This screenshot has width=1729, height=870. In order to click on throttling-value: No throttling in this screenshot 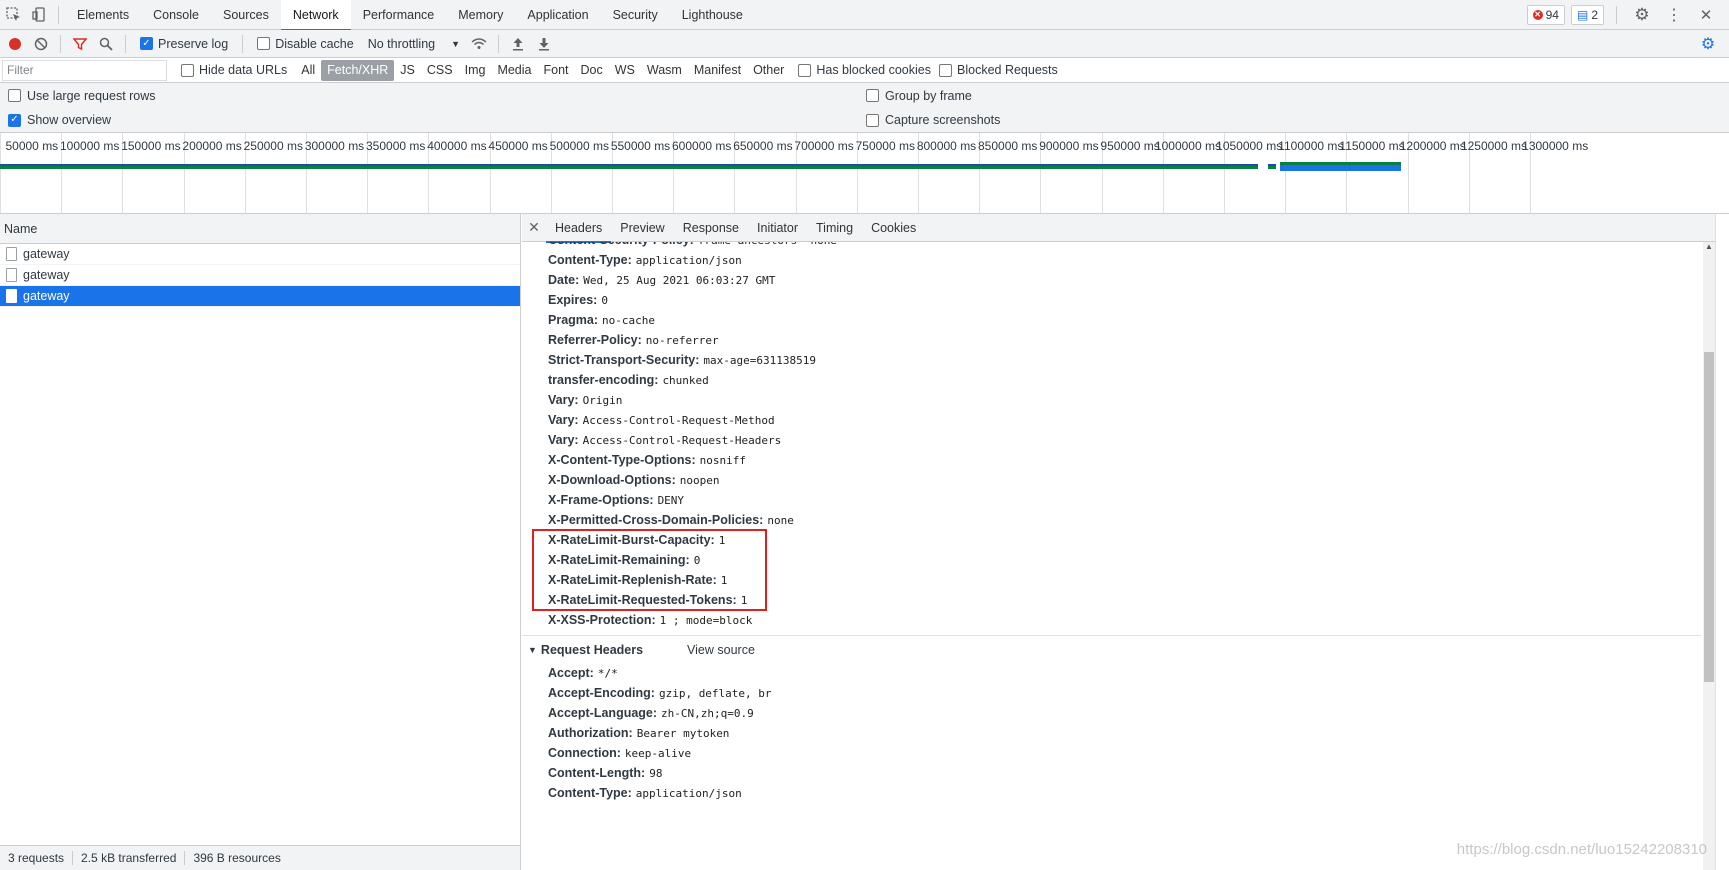, I will do `click(401, 43)`.